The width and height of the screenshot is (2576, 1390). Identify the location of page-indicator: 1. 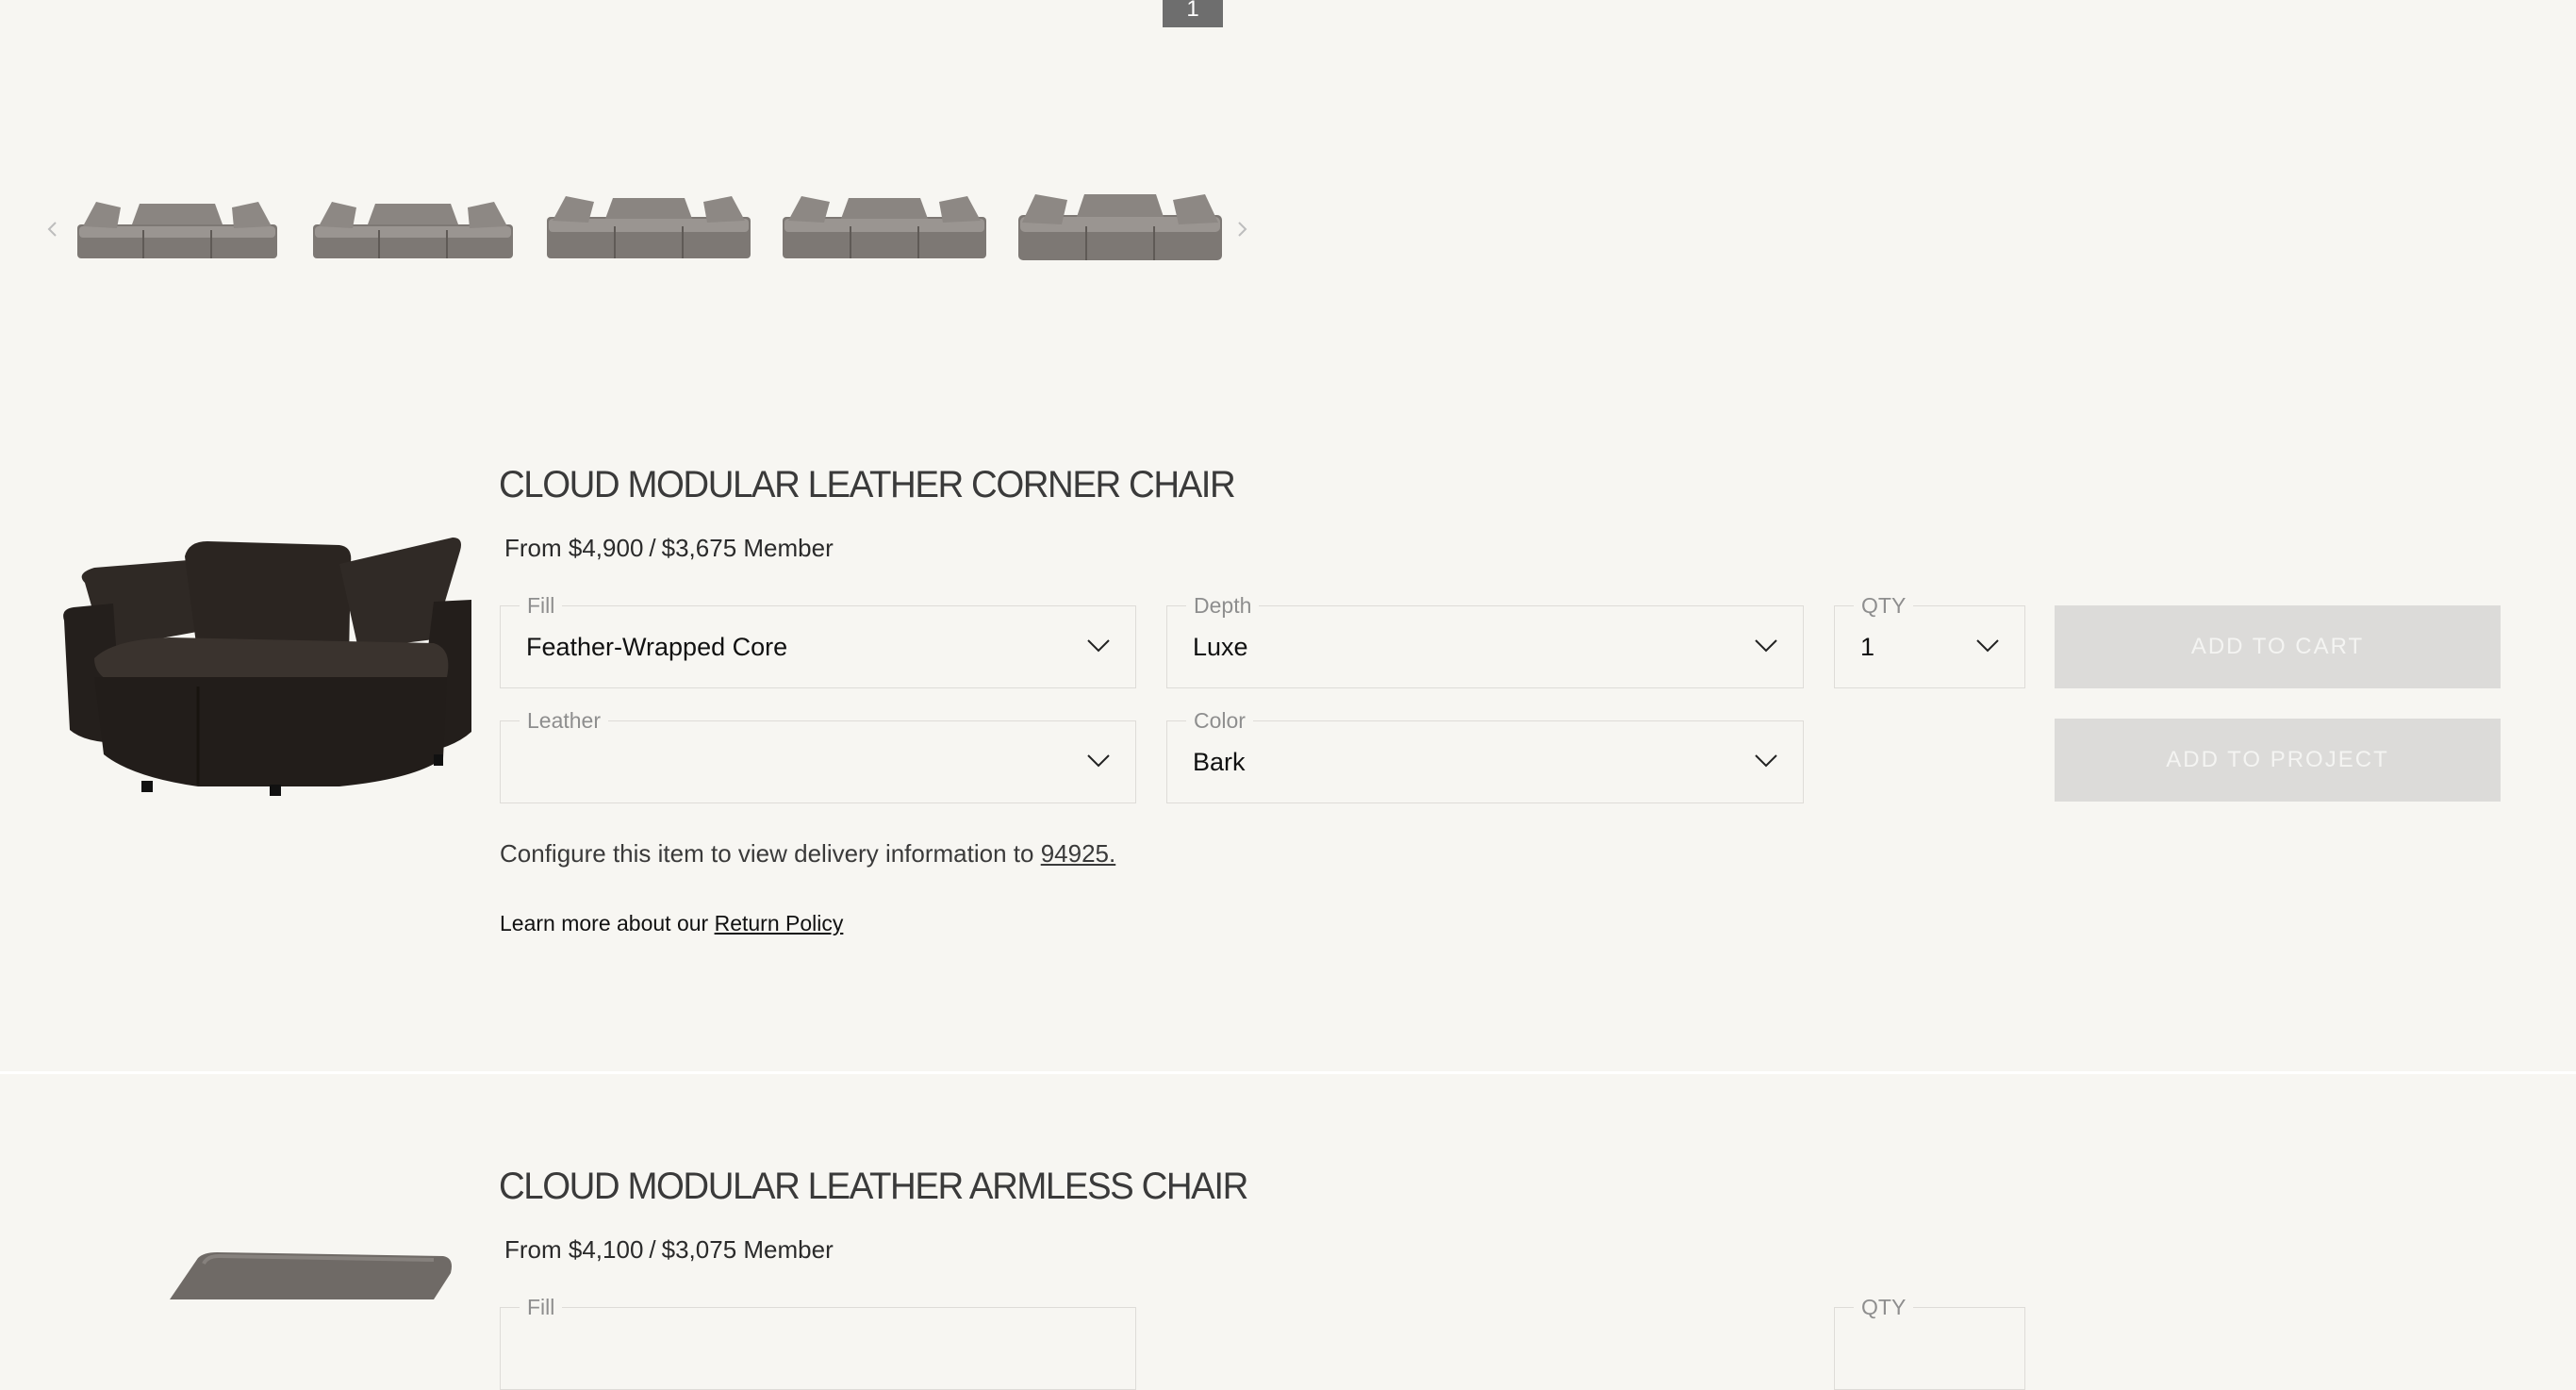
(1193, 13).